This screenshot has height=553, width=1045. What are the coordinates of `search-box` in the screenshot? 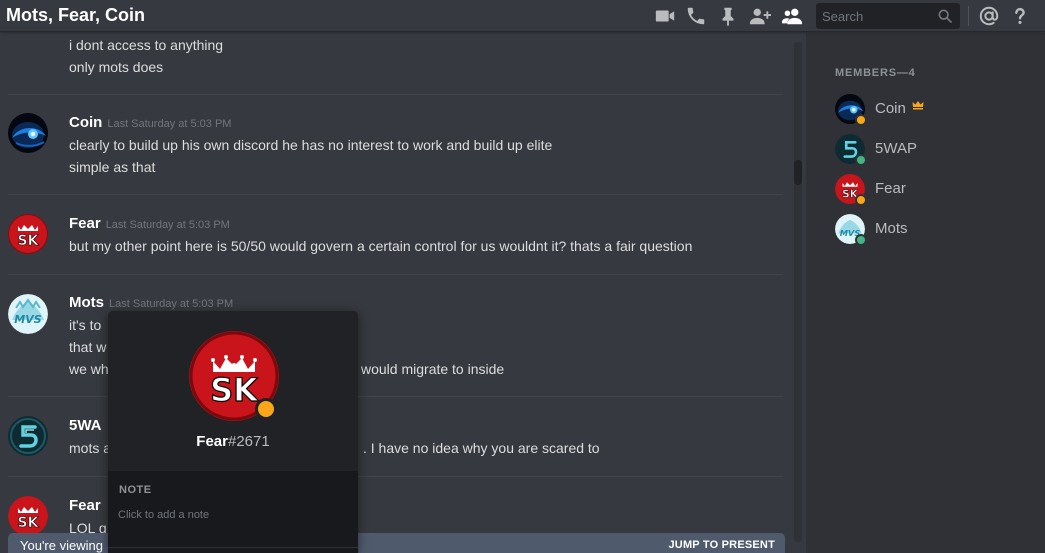 It's located at (888, 16).